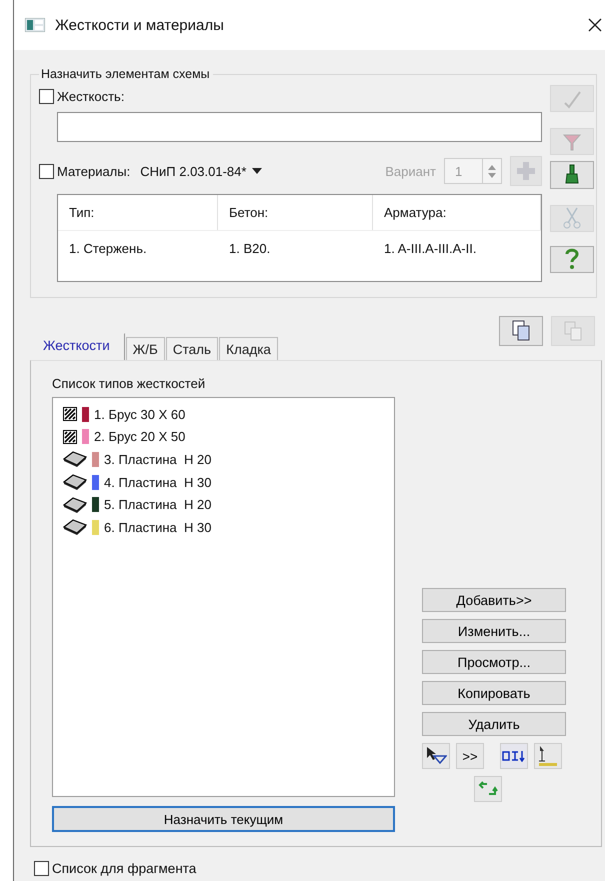 Image resolution: width=605 pixels, height=881 pixels. Describe the element at coordinates (299, 127) in the screenshot. I see `stiffness-field` at that location.